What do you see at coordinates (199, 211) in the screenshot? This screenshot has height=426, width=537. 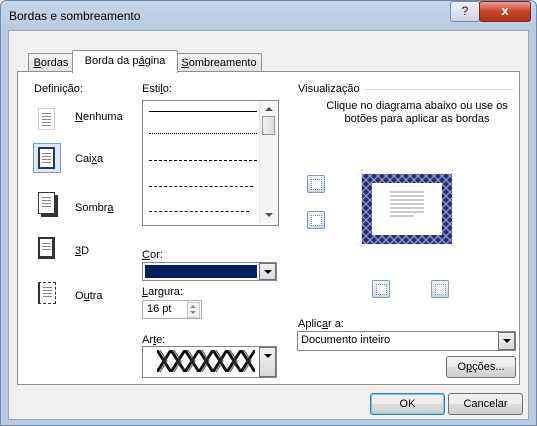 I see `style-option-dash-dot` at bounding box center [199, 211].